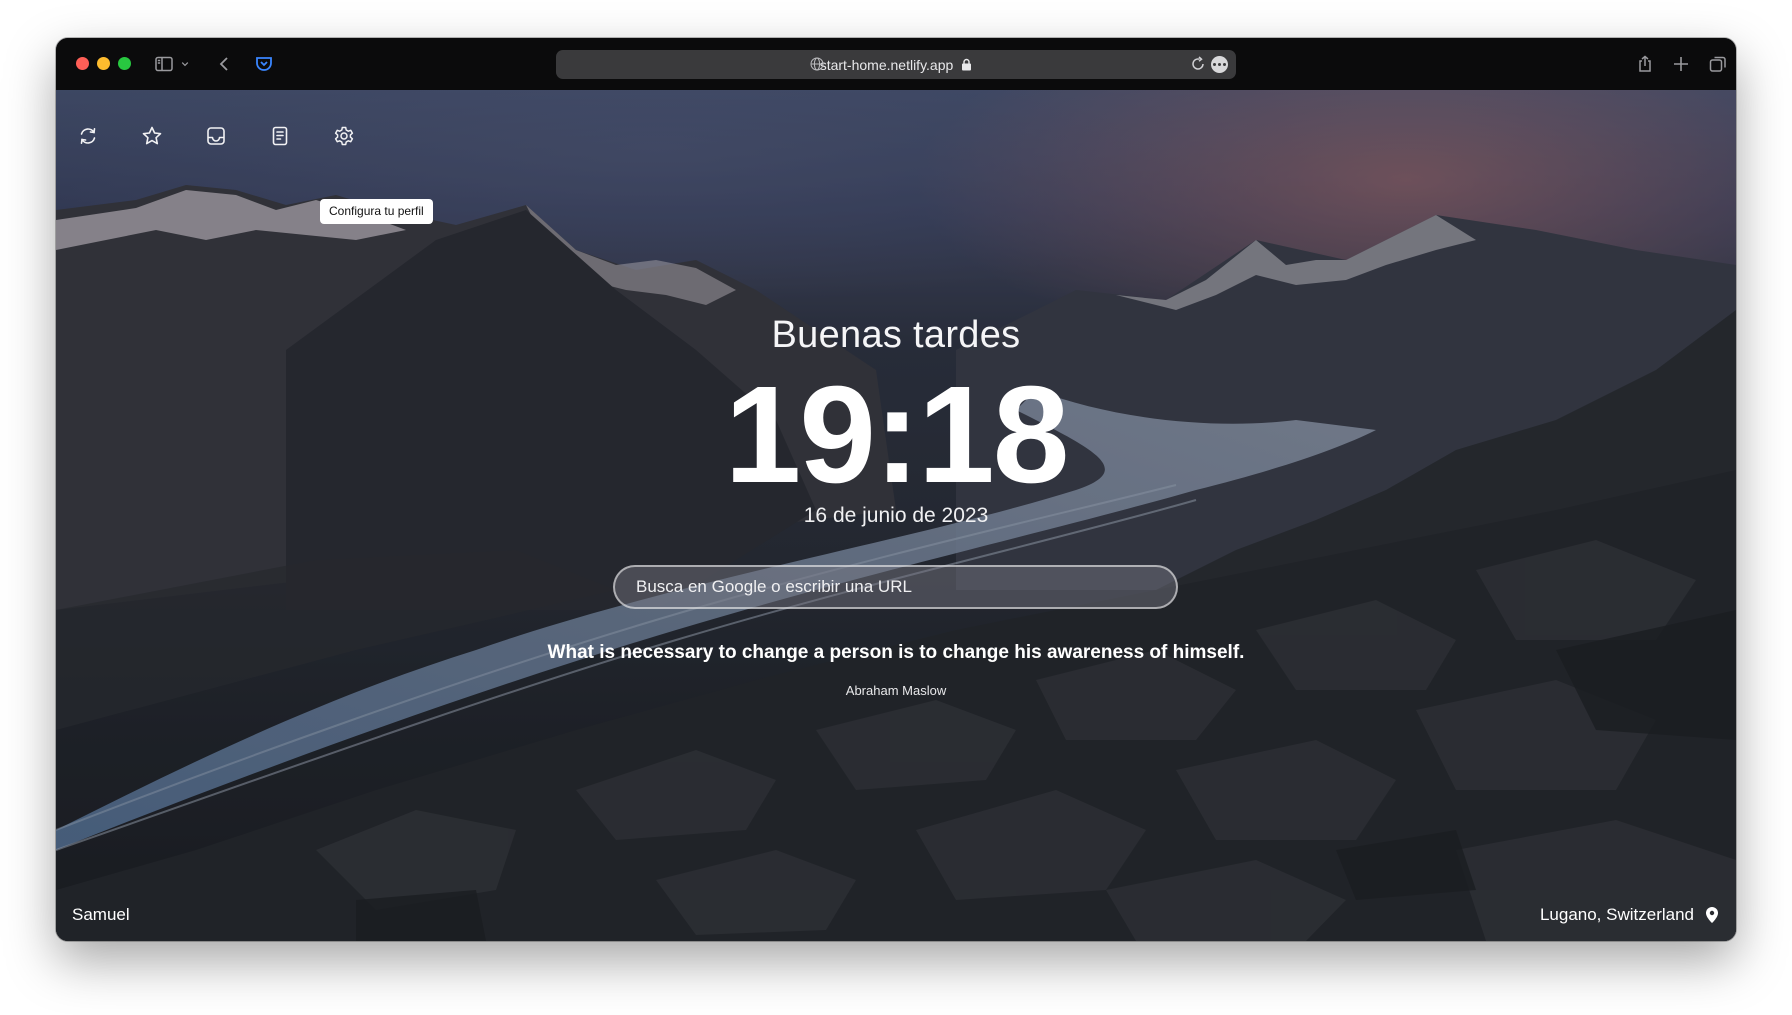  What do you see at coordinates (896, 690) in the screenshot?
I see `quote-author: Abraham Maslow` at bounding box center [896, 690].